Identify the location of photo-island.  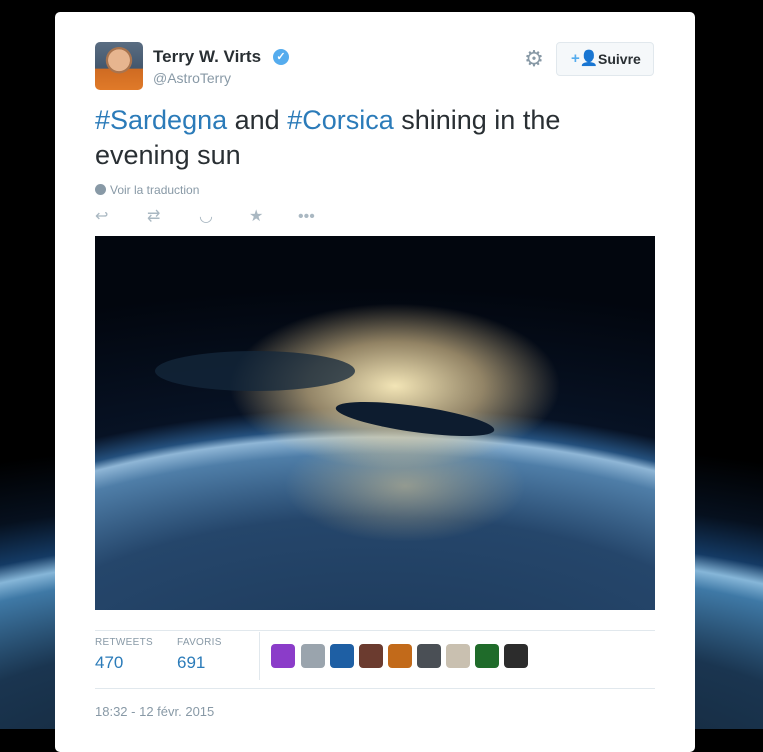
(415, 419).